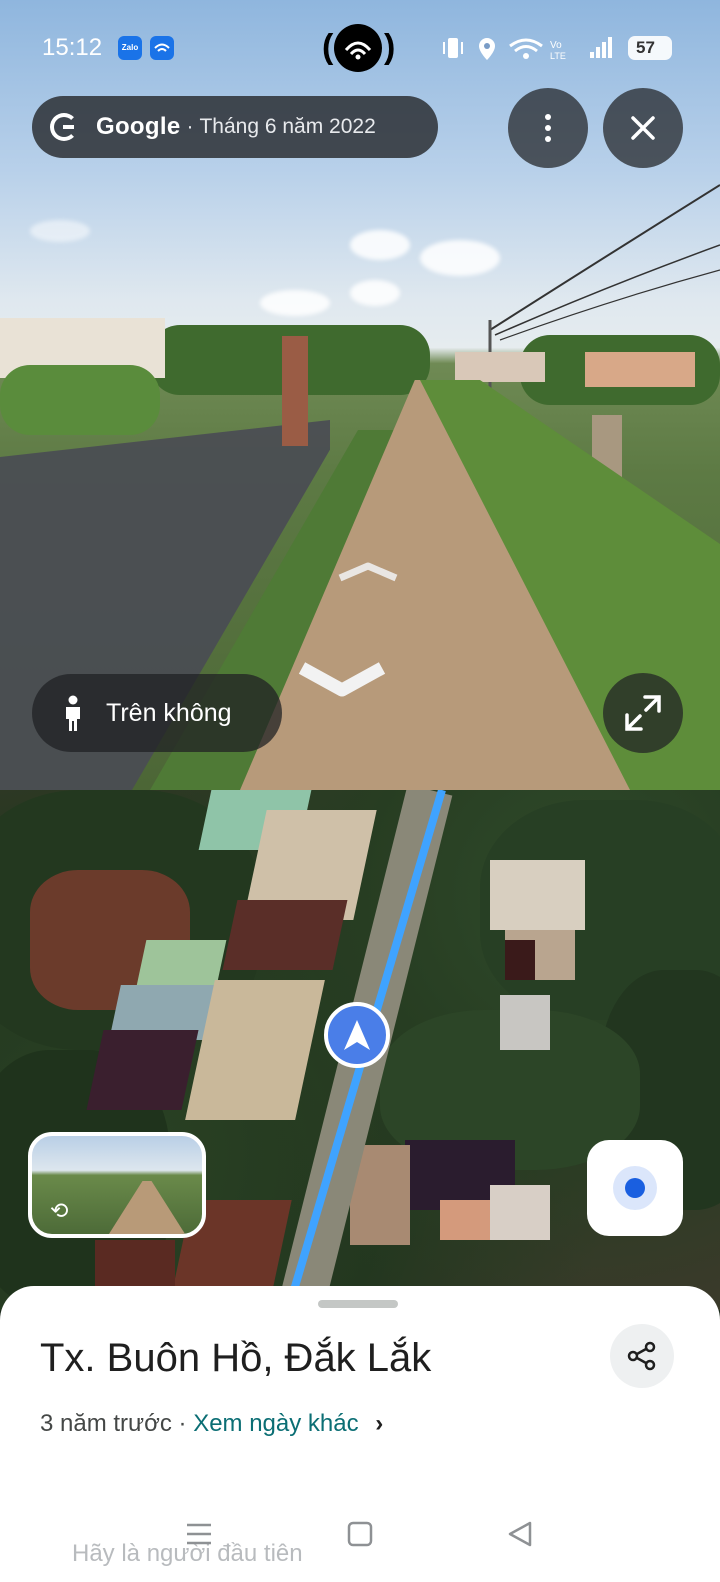 The width and height of the screenshot is (720, 1582). Describe the element at coordinates (73, 713) in the screenshot. I see `person-icon` at that location.